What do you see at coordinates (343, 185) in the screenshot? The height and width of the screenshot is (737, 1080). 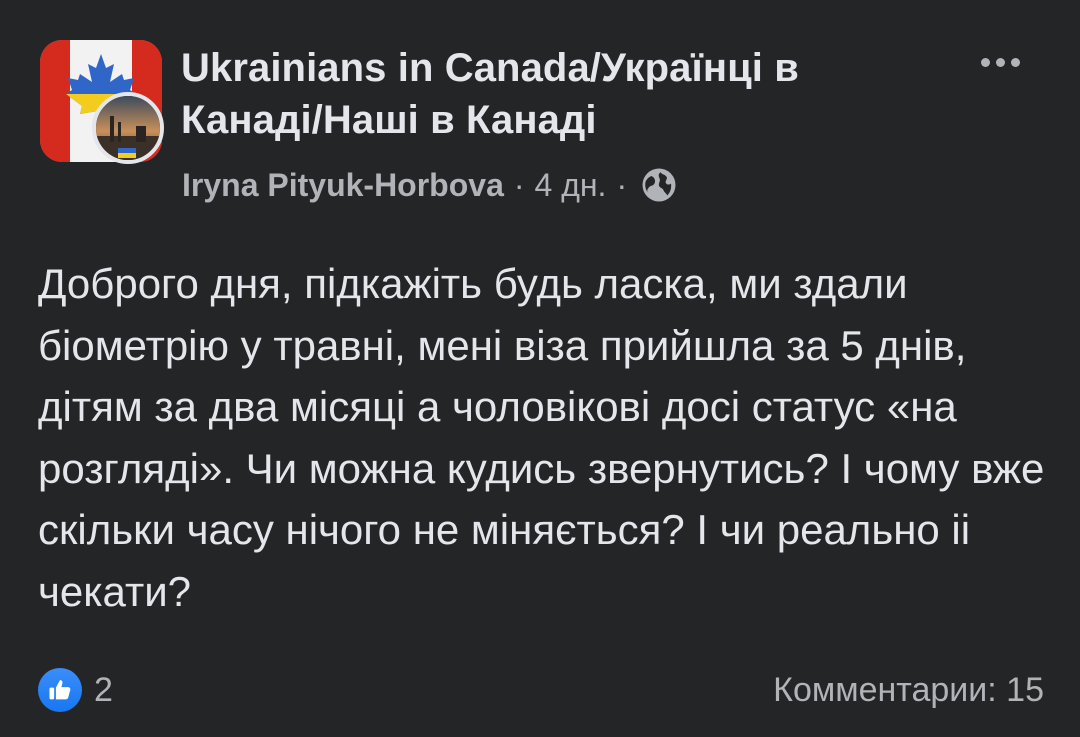 I see `author-name: Iryna Pityuk-Horbova` at bounding box center [343, 185].